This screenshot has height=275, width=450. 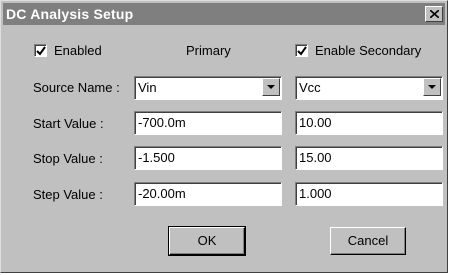 I want to click on title-bar: DC Analysis Setup, so click(x=224, y=14).